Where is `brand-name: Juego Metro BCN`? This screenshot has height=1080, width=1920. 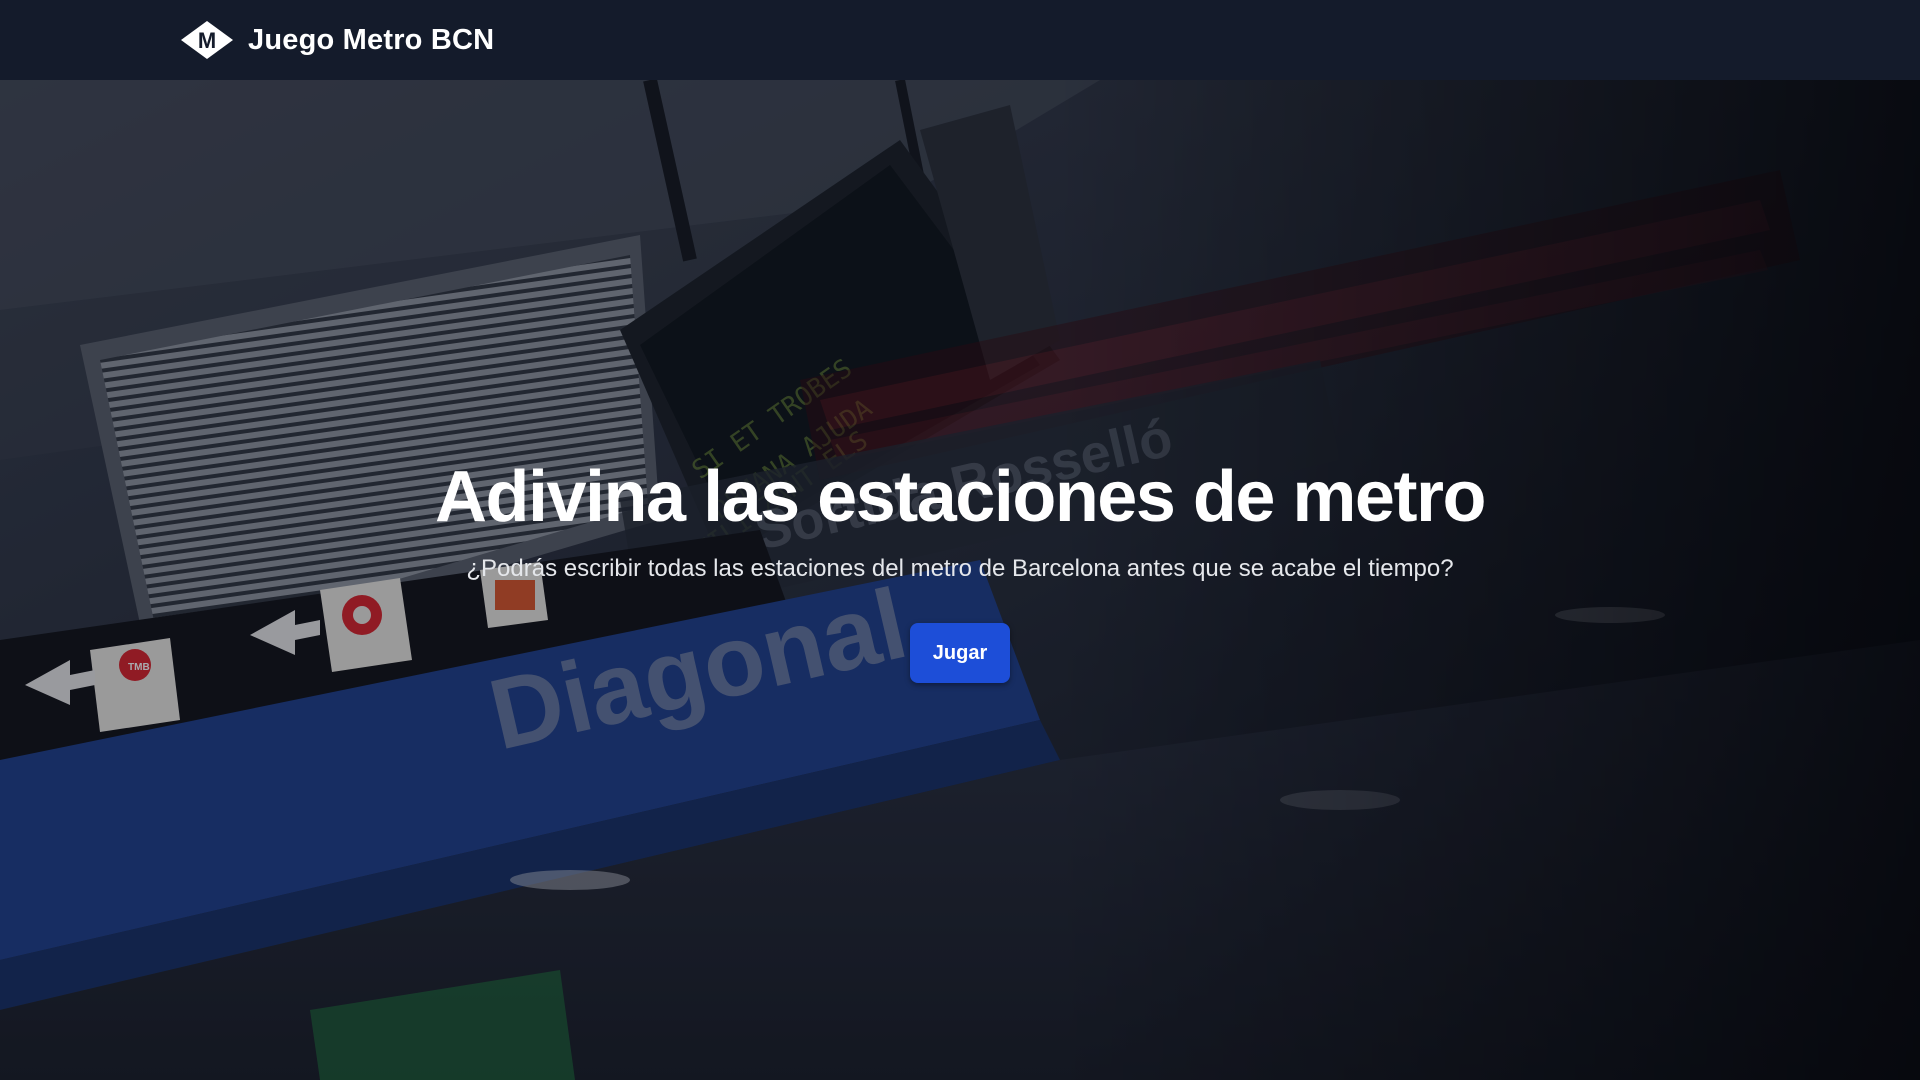 brand-name: Juego Metro BCN is located at coordinates (371, 39).